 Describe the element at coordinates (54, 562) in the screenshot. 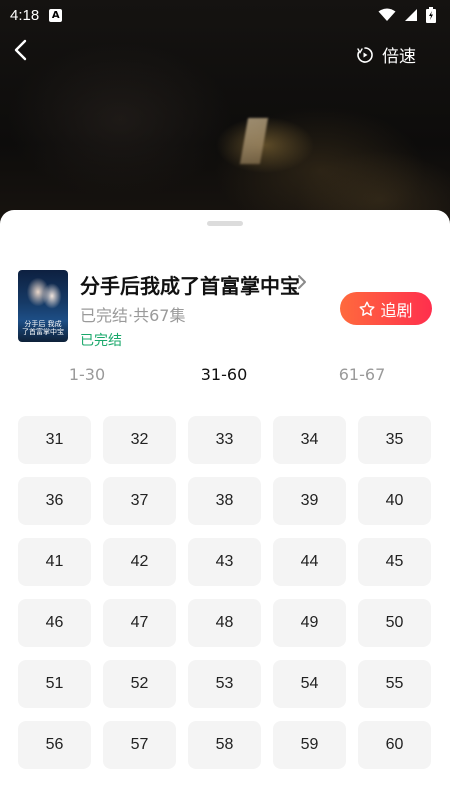

I see `episode-button: 41` at that location.